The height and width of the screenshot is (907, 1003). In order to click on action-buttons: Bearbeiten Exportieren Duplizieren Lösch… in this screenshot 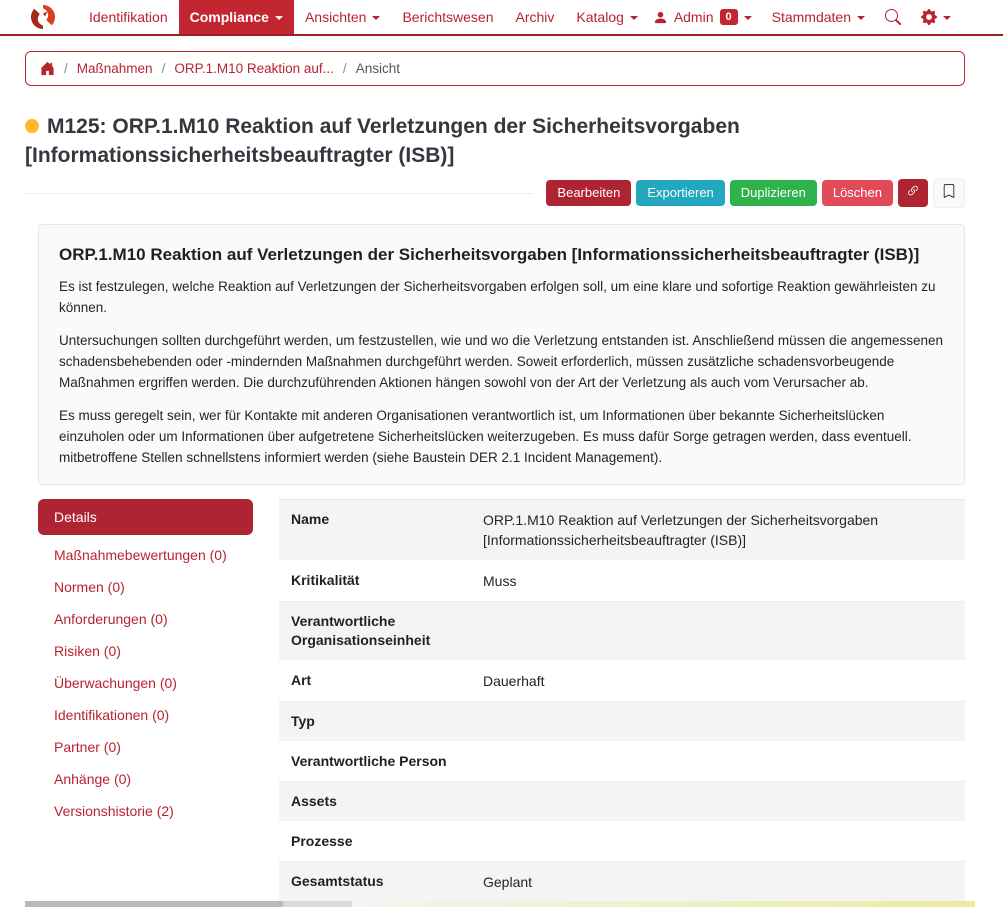, I will do `click(719, 193)`.